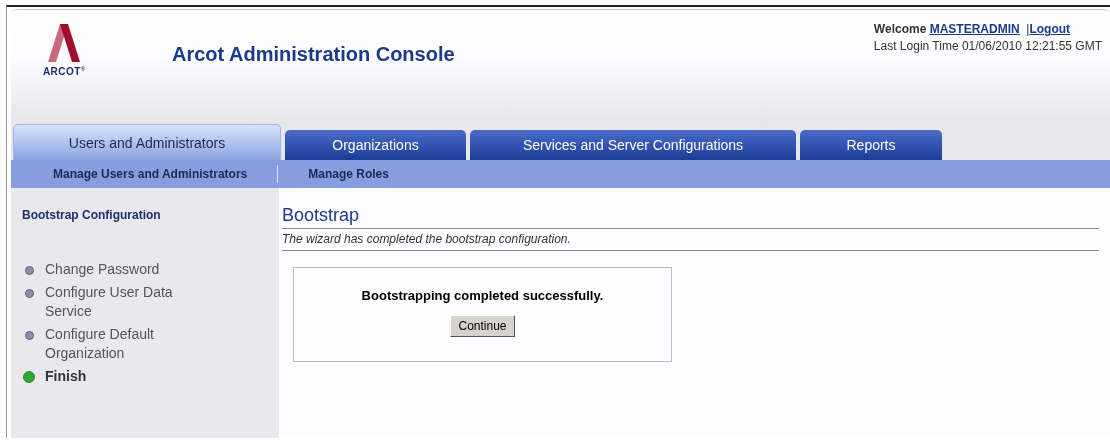 The width and height of the screenshot is (1110, 440). Describe the element at coordinates (974, 29) in the screenshot. I see `username-link: MASTERADMIN` at that location.